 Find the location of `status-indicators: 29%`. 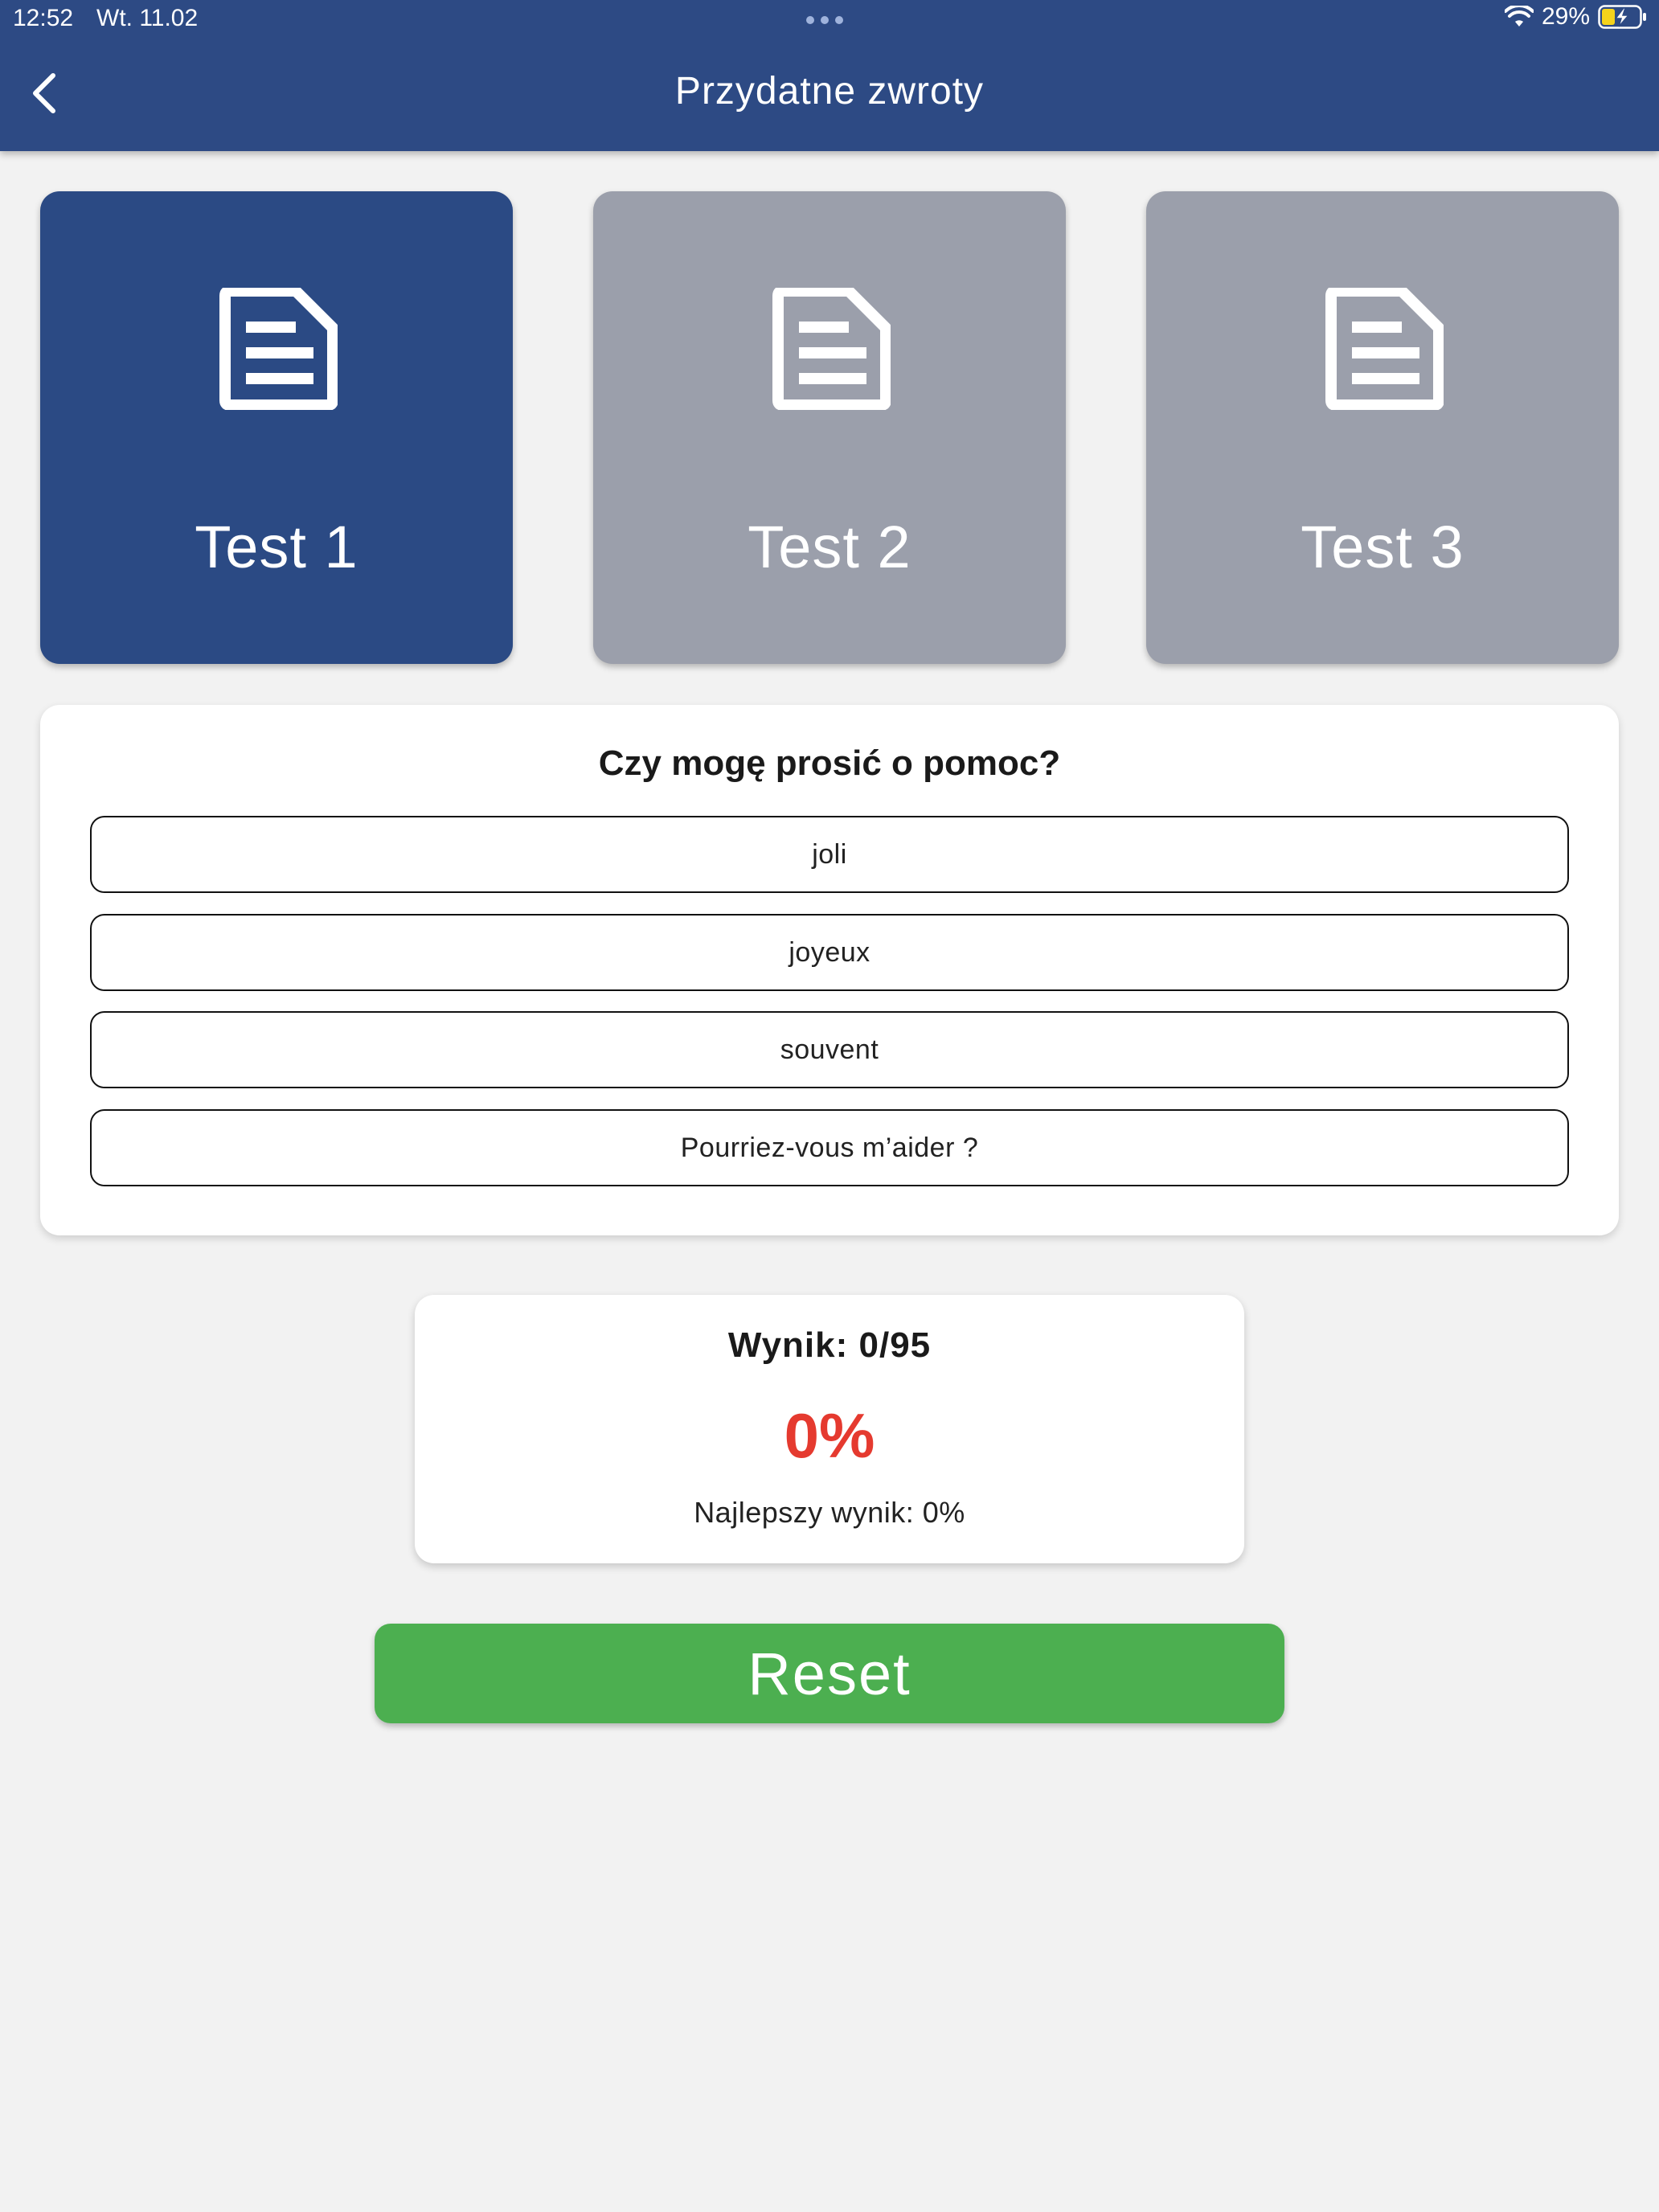

status-indicators: 29% is located at coordinates (1576, 17).